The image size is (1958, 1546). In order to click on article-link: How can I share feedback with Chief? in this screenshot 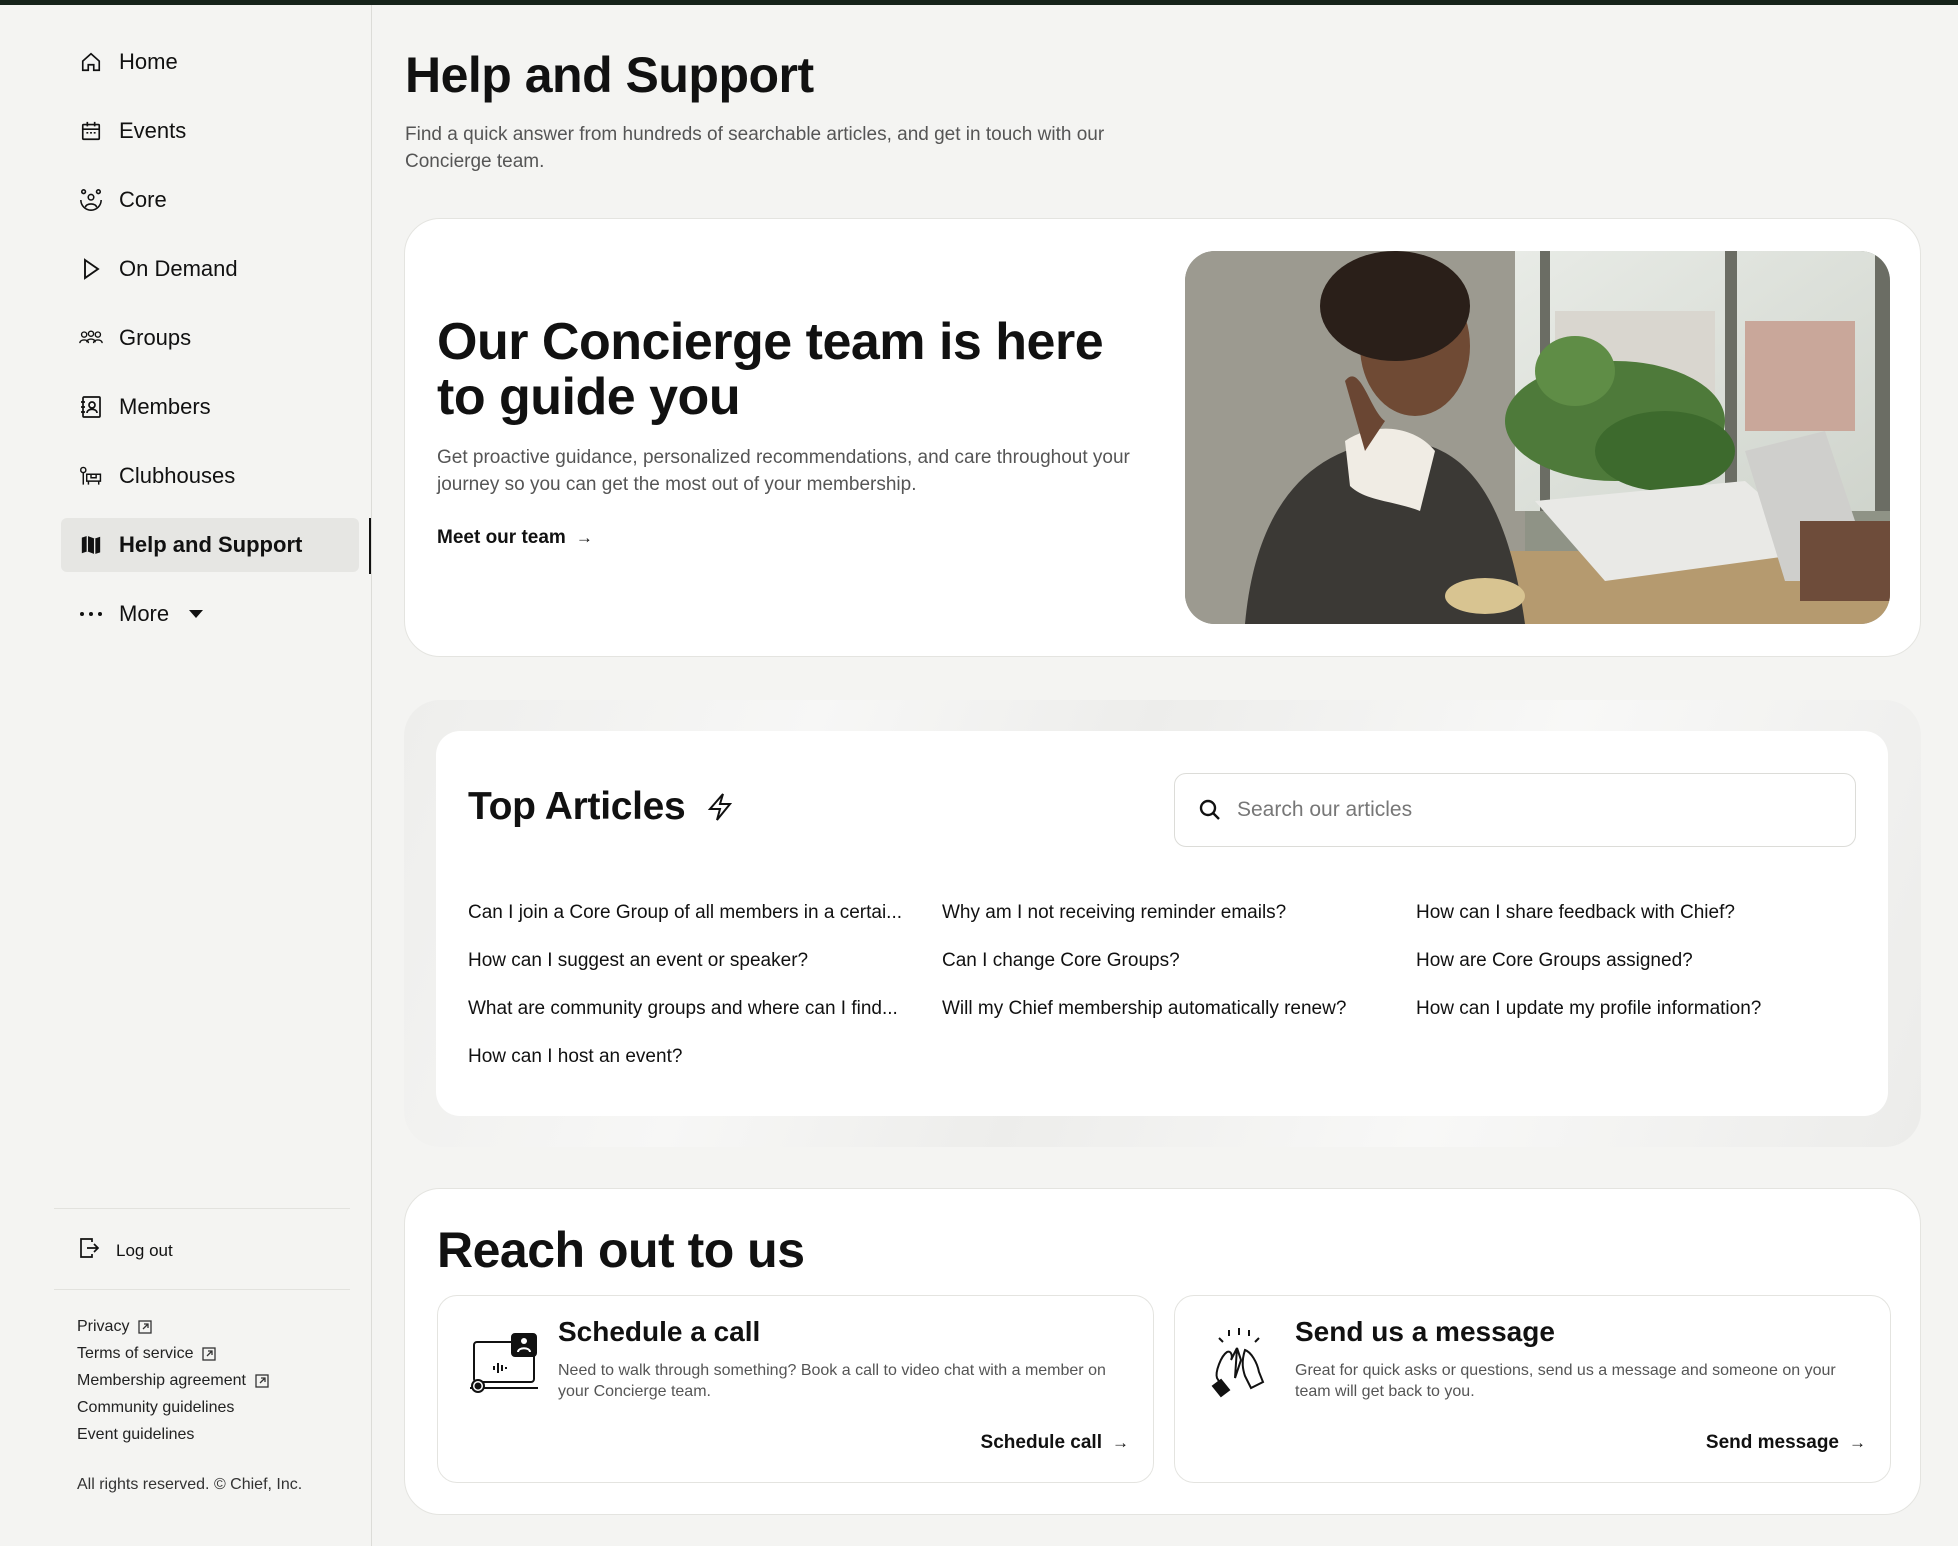, I will do `click(1588, 925)`.